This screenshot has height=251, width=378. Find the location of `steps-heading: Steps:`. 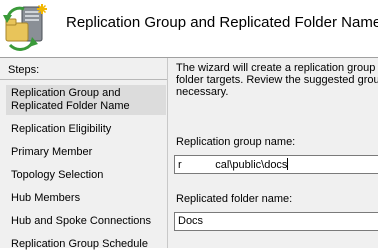

steps-heading: Steps: is located at coordinates (24, 70).